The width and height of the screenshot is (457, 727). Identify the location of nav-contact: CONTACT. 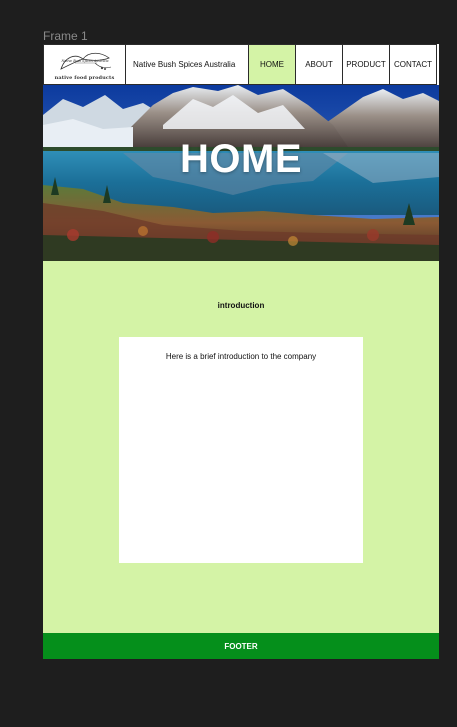
(413, 64).